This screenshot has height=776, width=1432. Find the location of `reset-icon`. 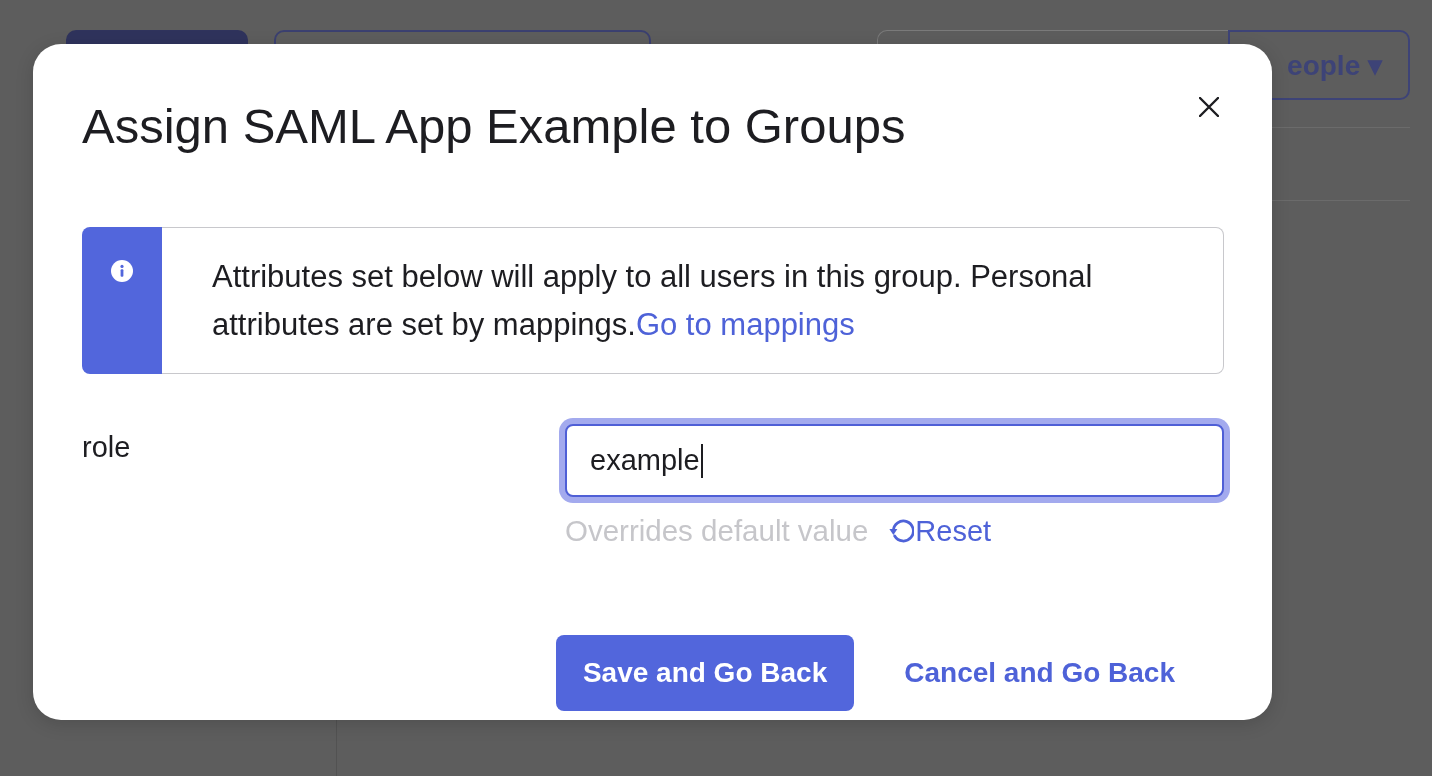

reset-icon is located at coordinates (902, 531).